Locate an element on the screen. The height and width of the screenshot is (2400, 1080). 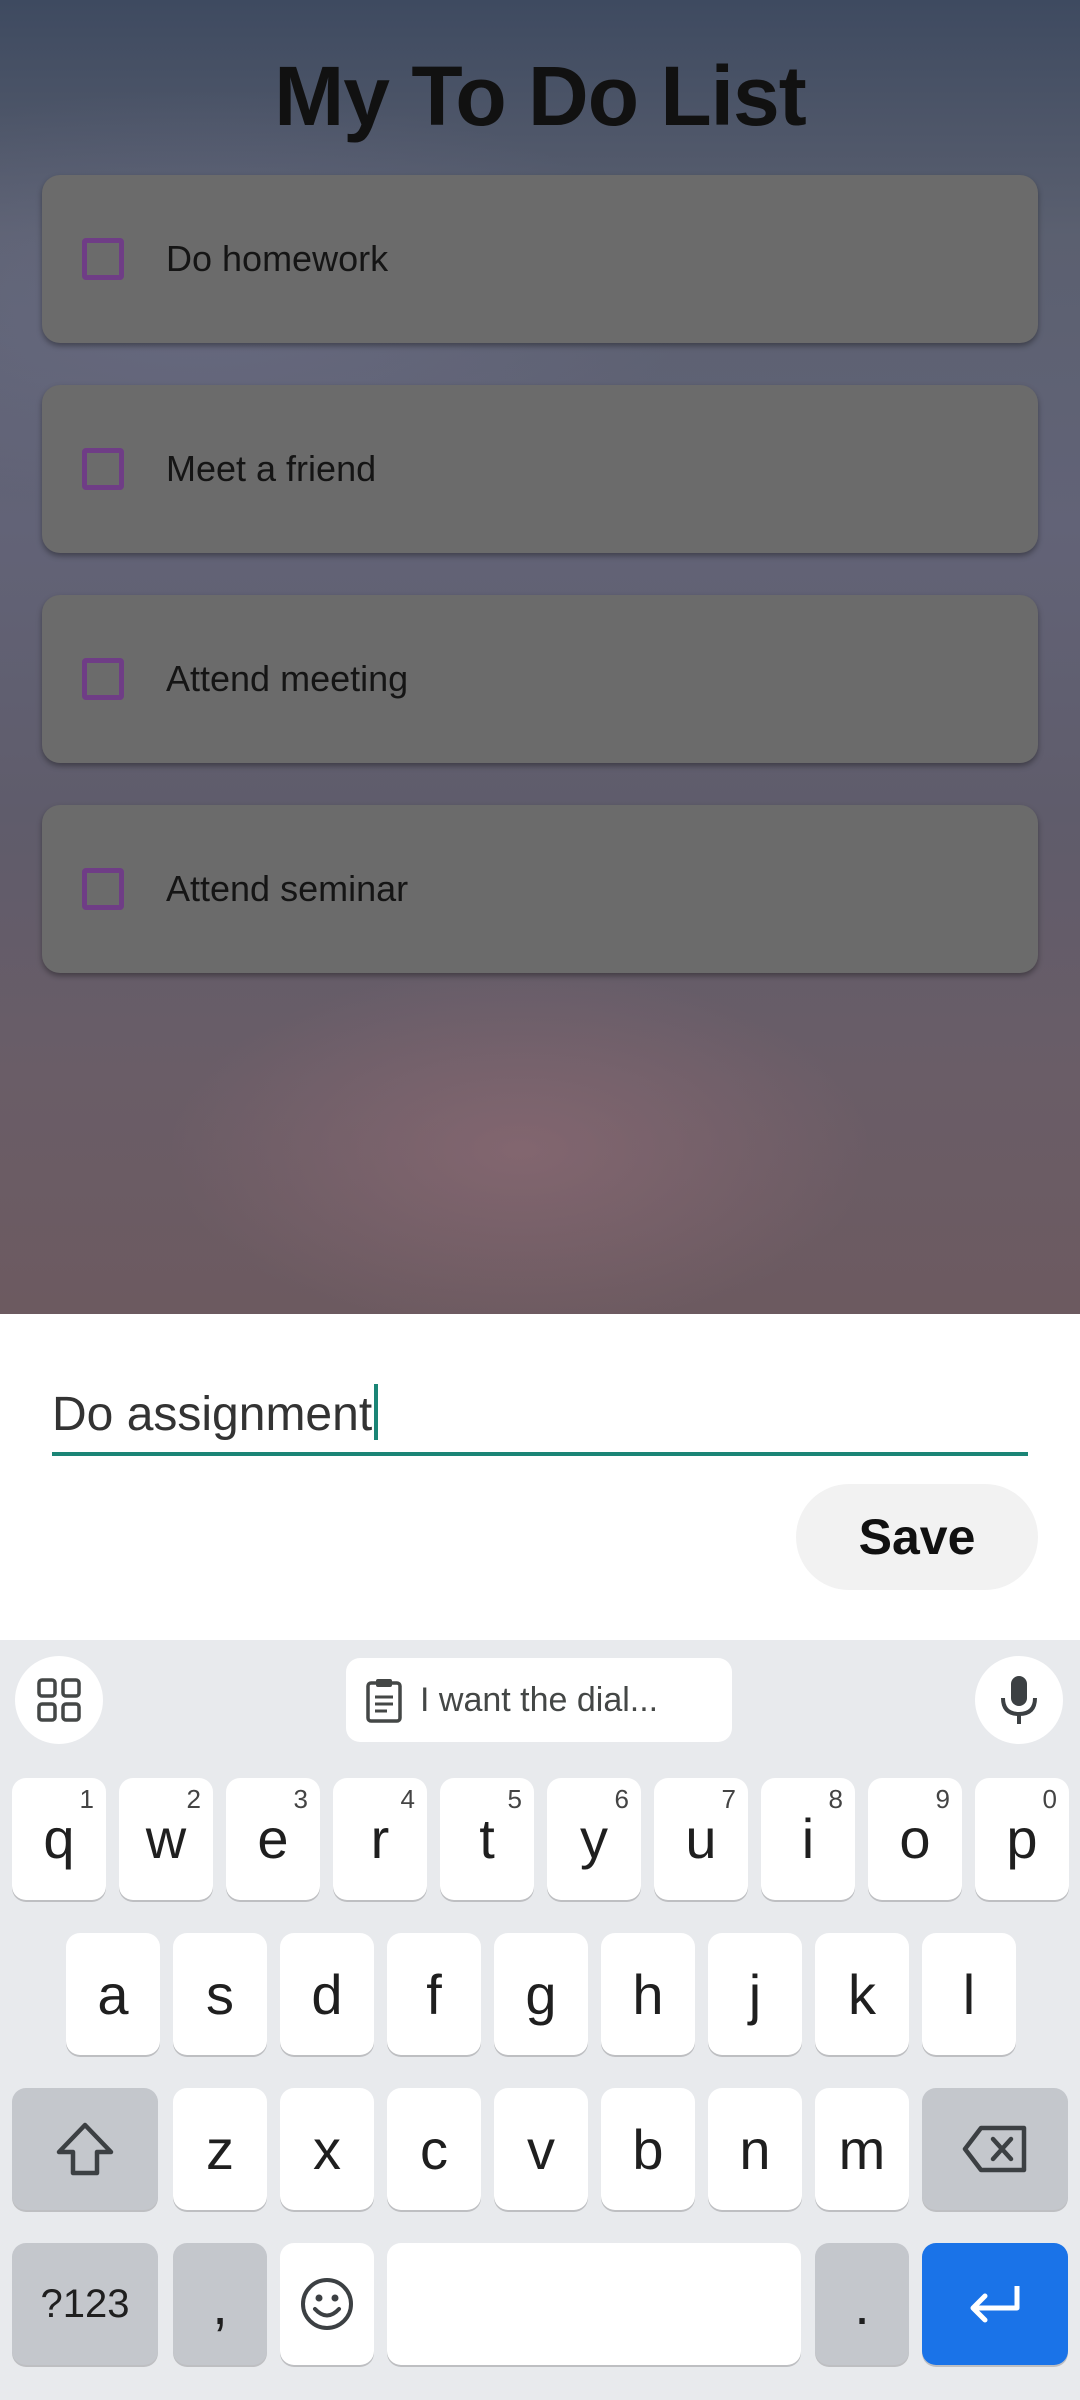
key-label: u is located at coordinates (701, 1838).